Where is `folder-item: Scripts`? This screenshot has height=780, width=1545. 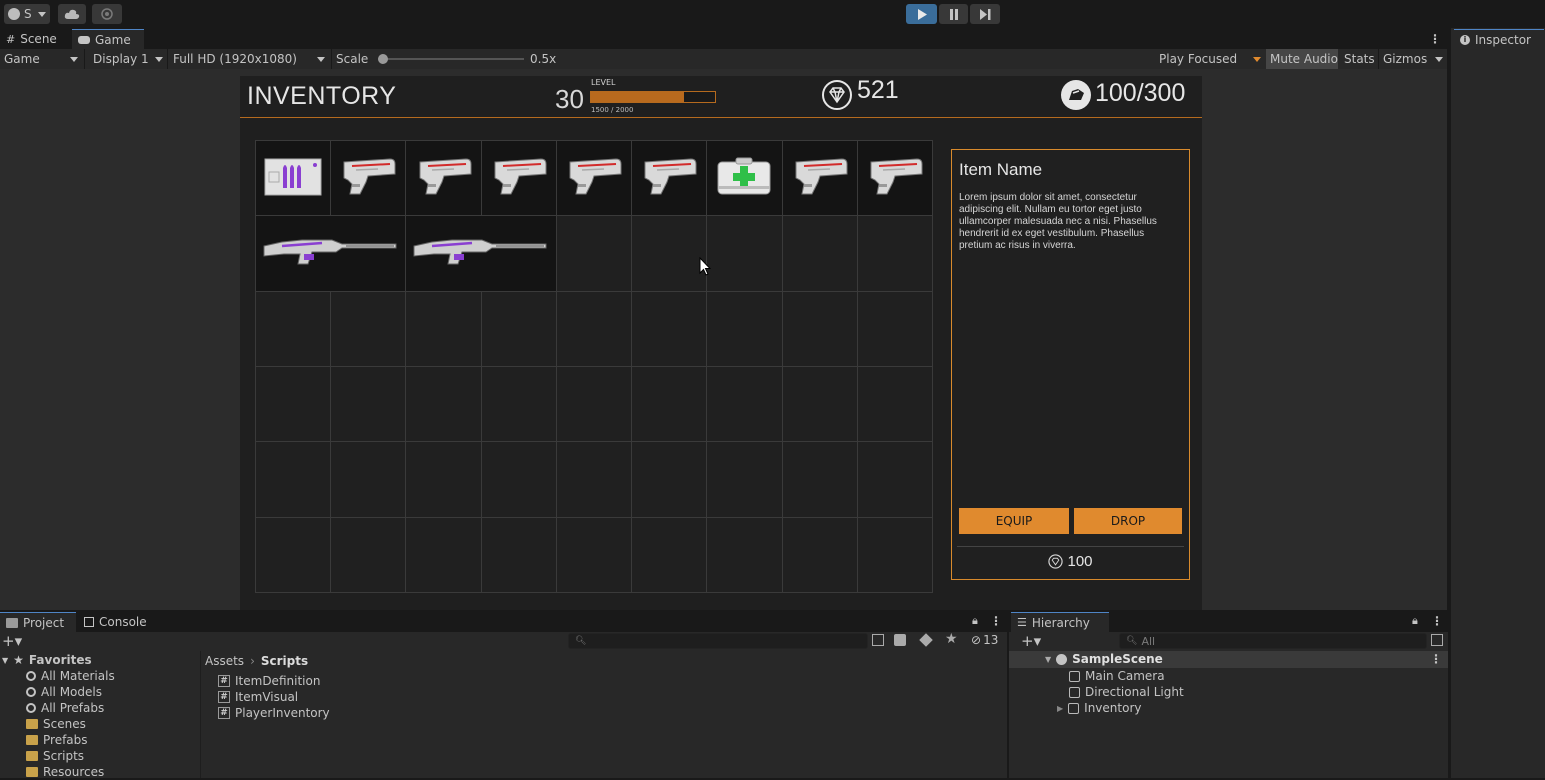
folder-item: Scripts is located at coordinates (55, 756).